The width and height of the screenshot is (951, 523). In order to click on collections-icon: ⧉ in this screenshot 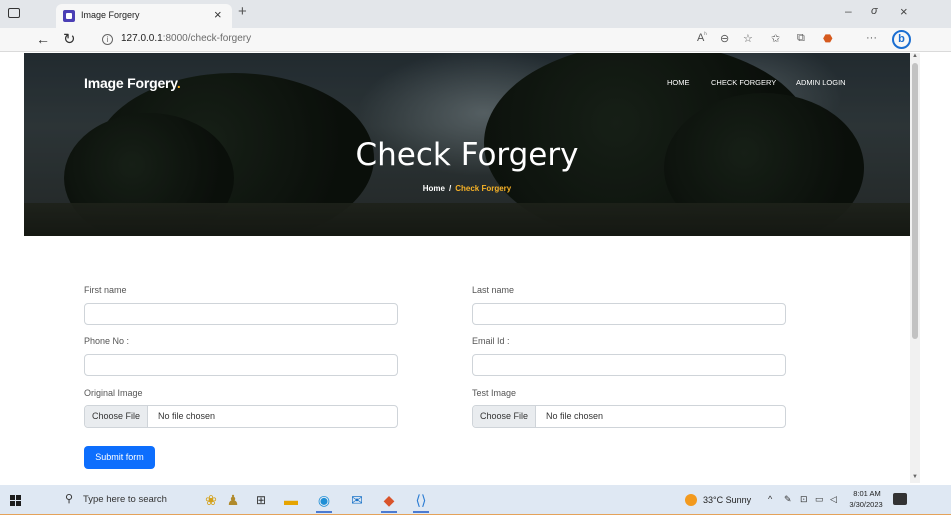, I will do `click(801, 38)`.